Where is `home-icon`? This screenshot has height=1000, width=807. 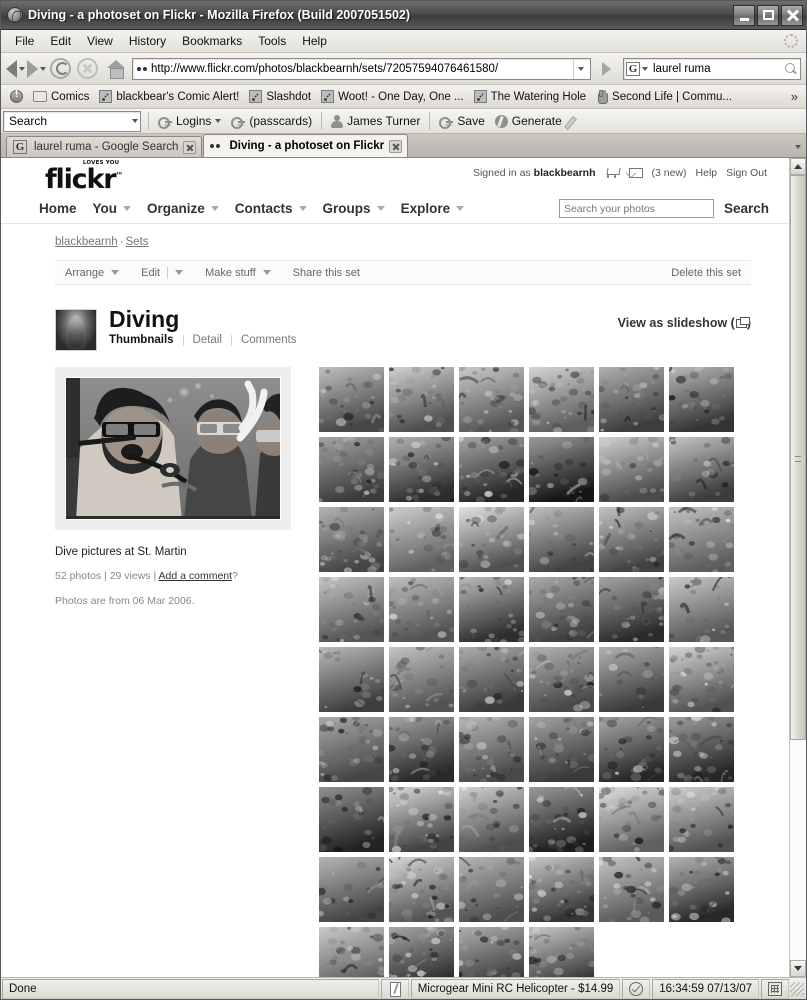
home-icon is located at coordinates (116, 69).